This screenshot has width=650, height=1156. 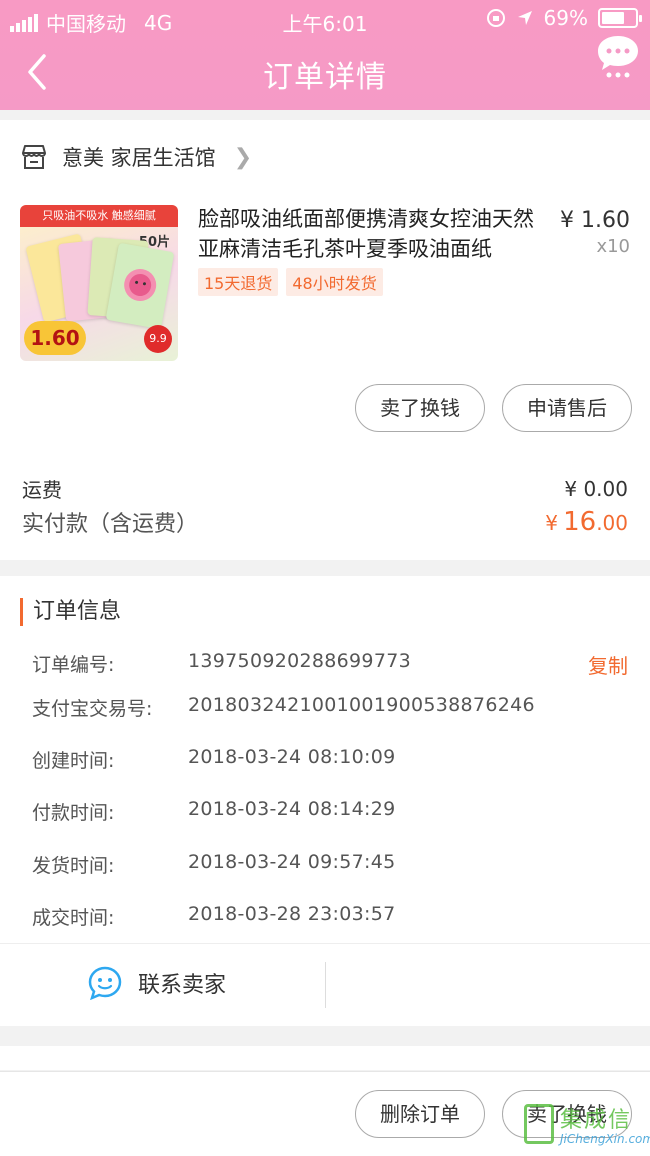 I want to click on sell-for-cash-button: 卖了换钱, so click(x=420, y=408).